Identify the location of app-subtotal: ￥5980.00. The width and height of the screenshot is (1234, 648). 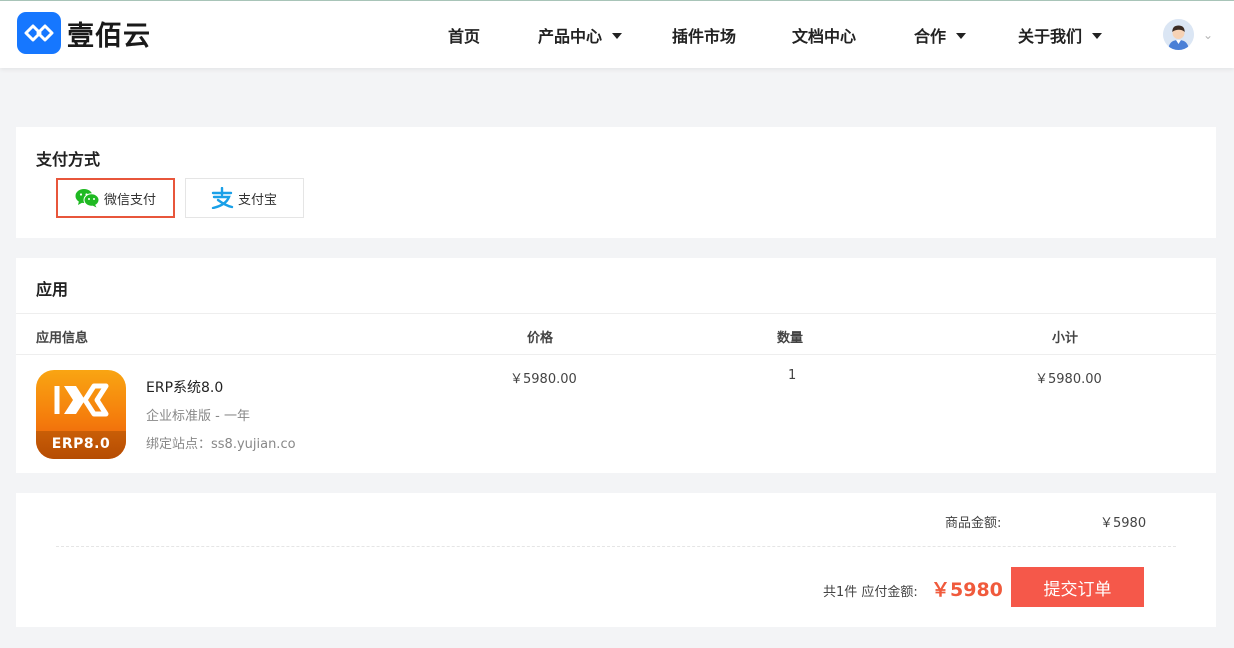
(1068, 379).